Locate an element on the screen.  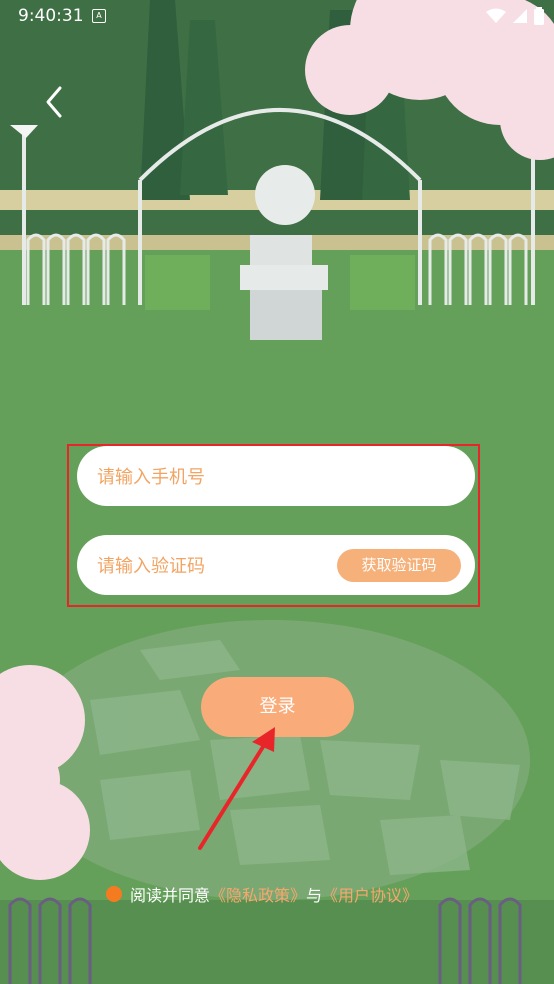
agreement-radio is located at coordinates (114, 894).